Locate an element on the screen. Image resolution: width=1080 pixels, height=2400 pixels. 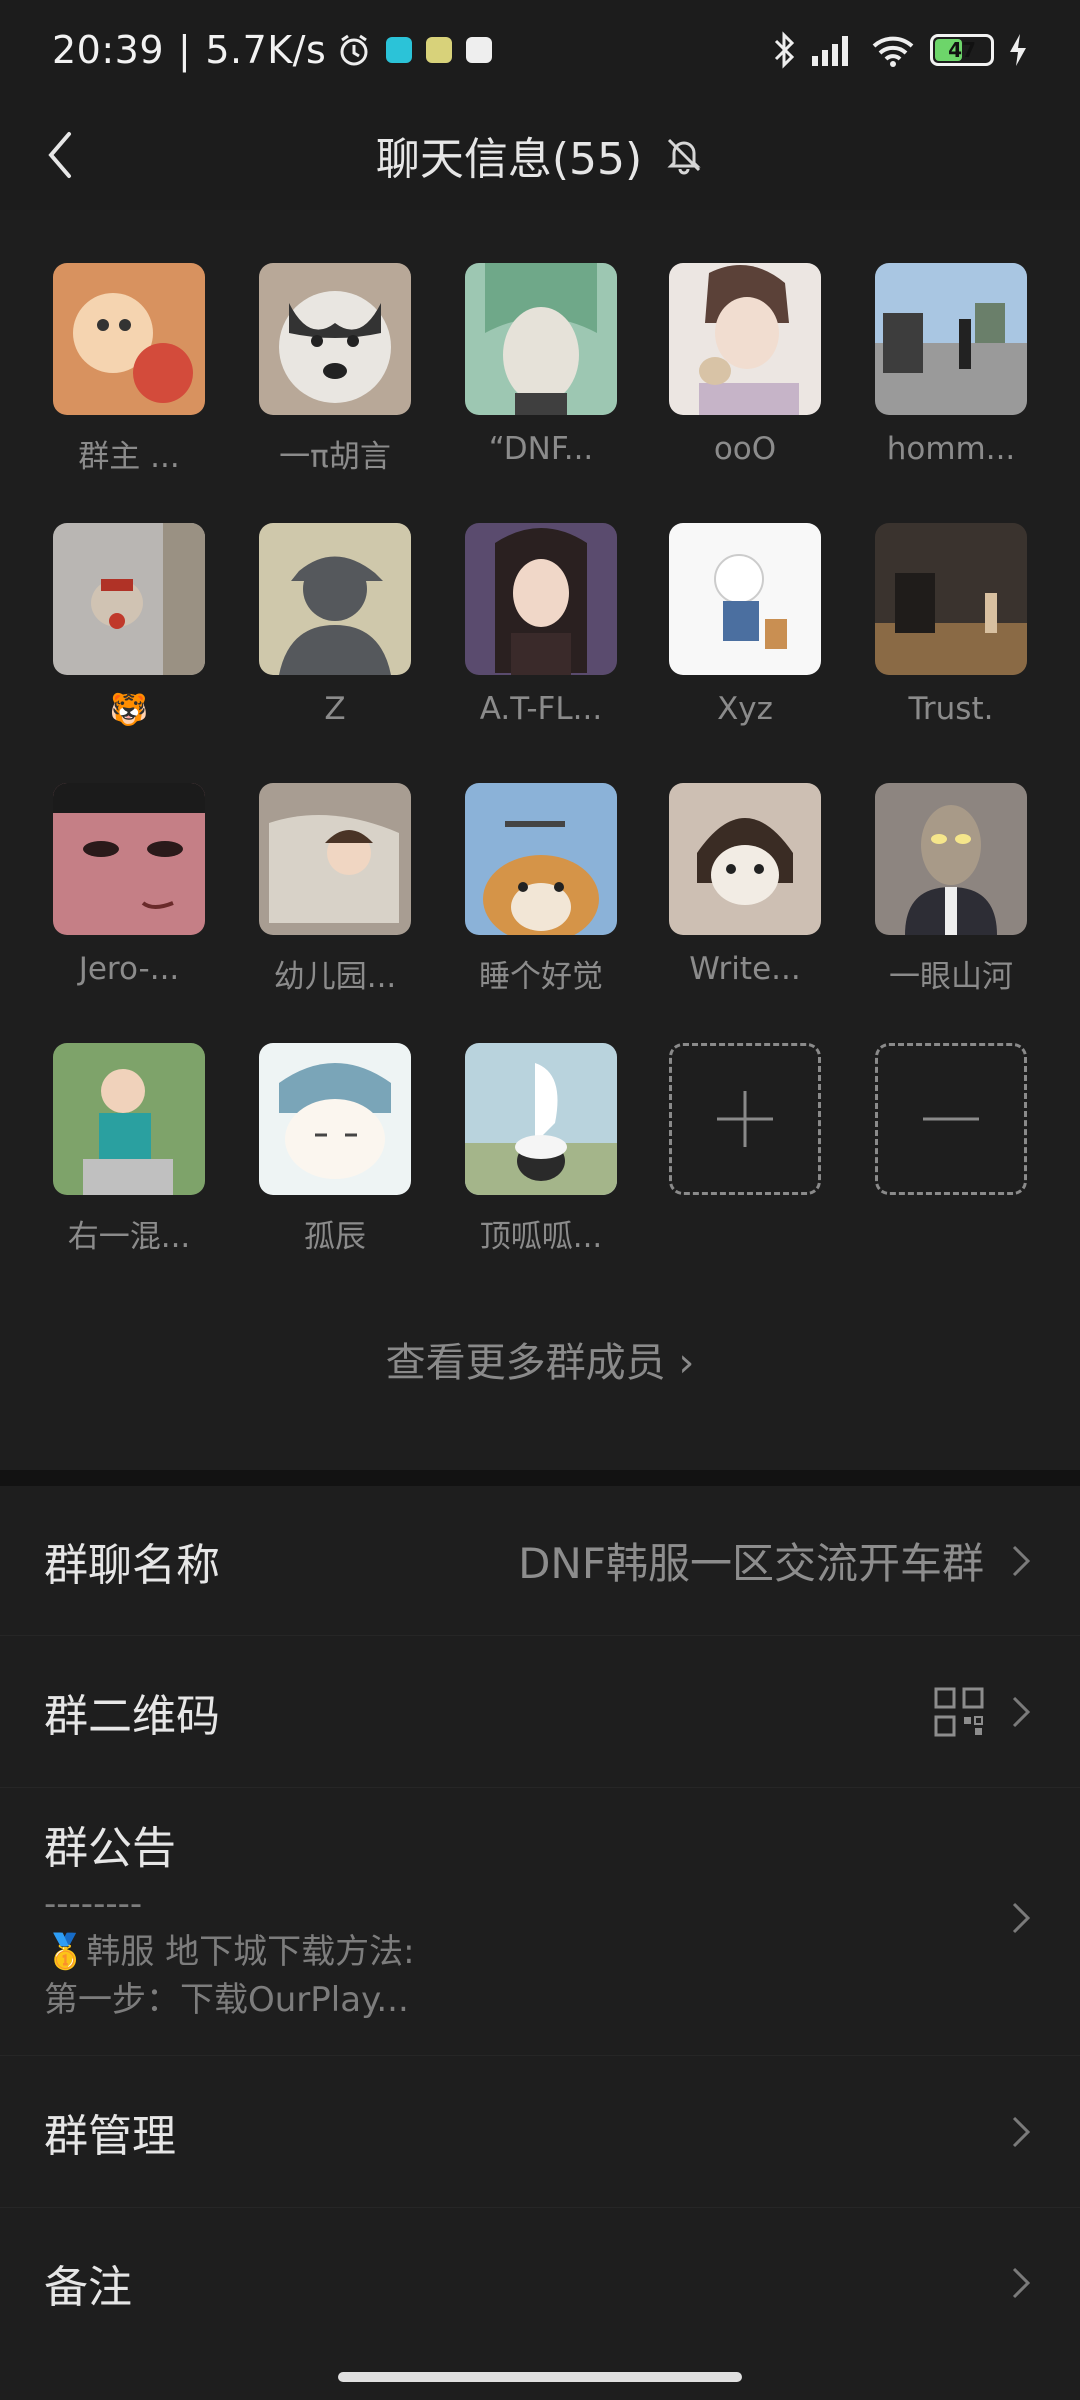
group-announcement-label: 群公告 is located at coordinates (110, 1848).